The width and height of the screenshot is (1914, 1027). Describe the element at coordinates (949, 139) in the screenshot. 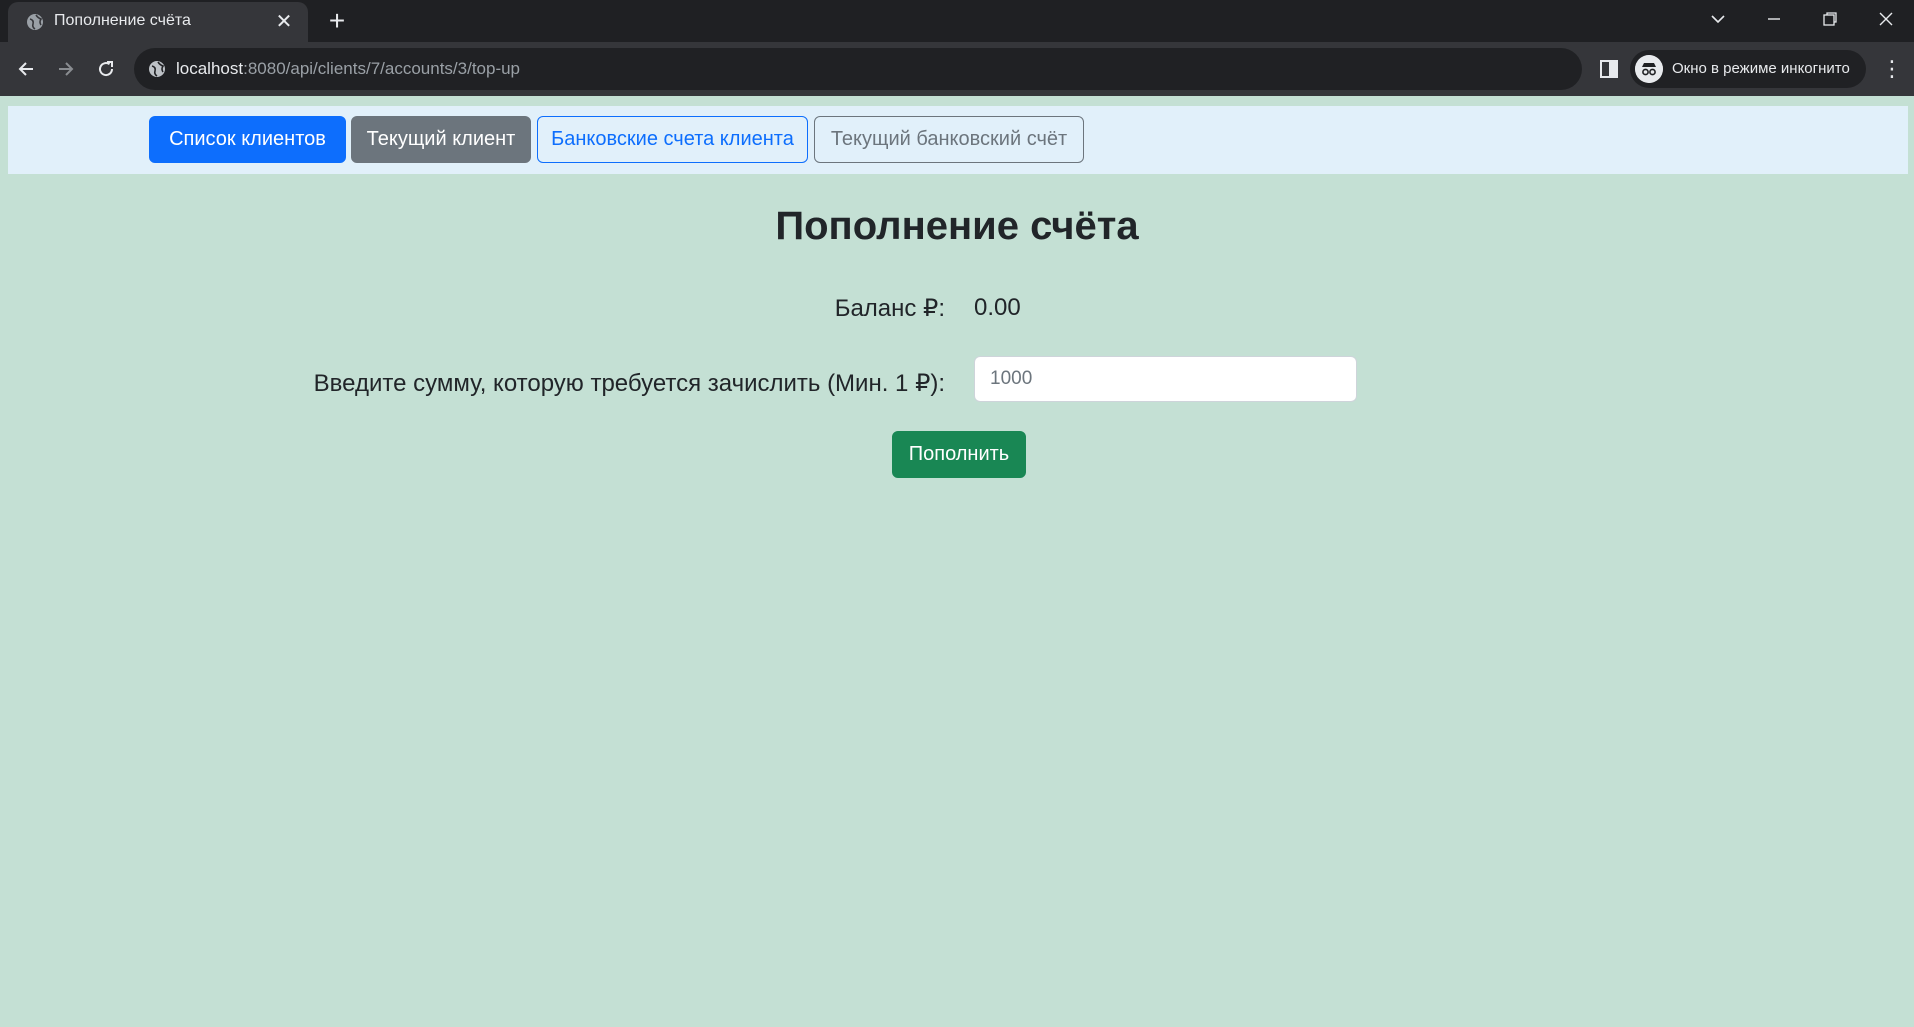

I see `current-account-button: Текущий банковский счёт` at that location.